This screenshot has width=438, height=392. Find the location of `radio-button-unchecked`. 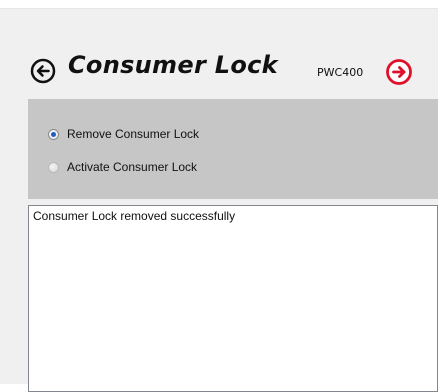

radio-button-unchecked is located at coordinates (53, 167).